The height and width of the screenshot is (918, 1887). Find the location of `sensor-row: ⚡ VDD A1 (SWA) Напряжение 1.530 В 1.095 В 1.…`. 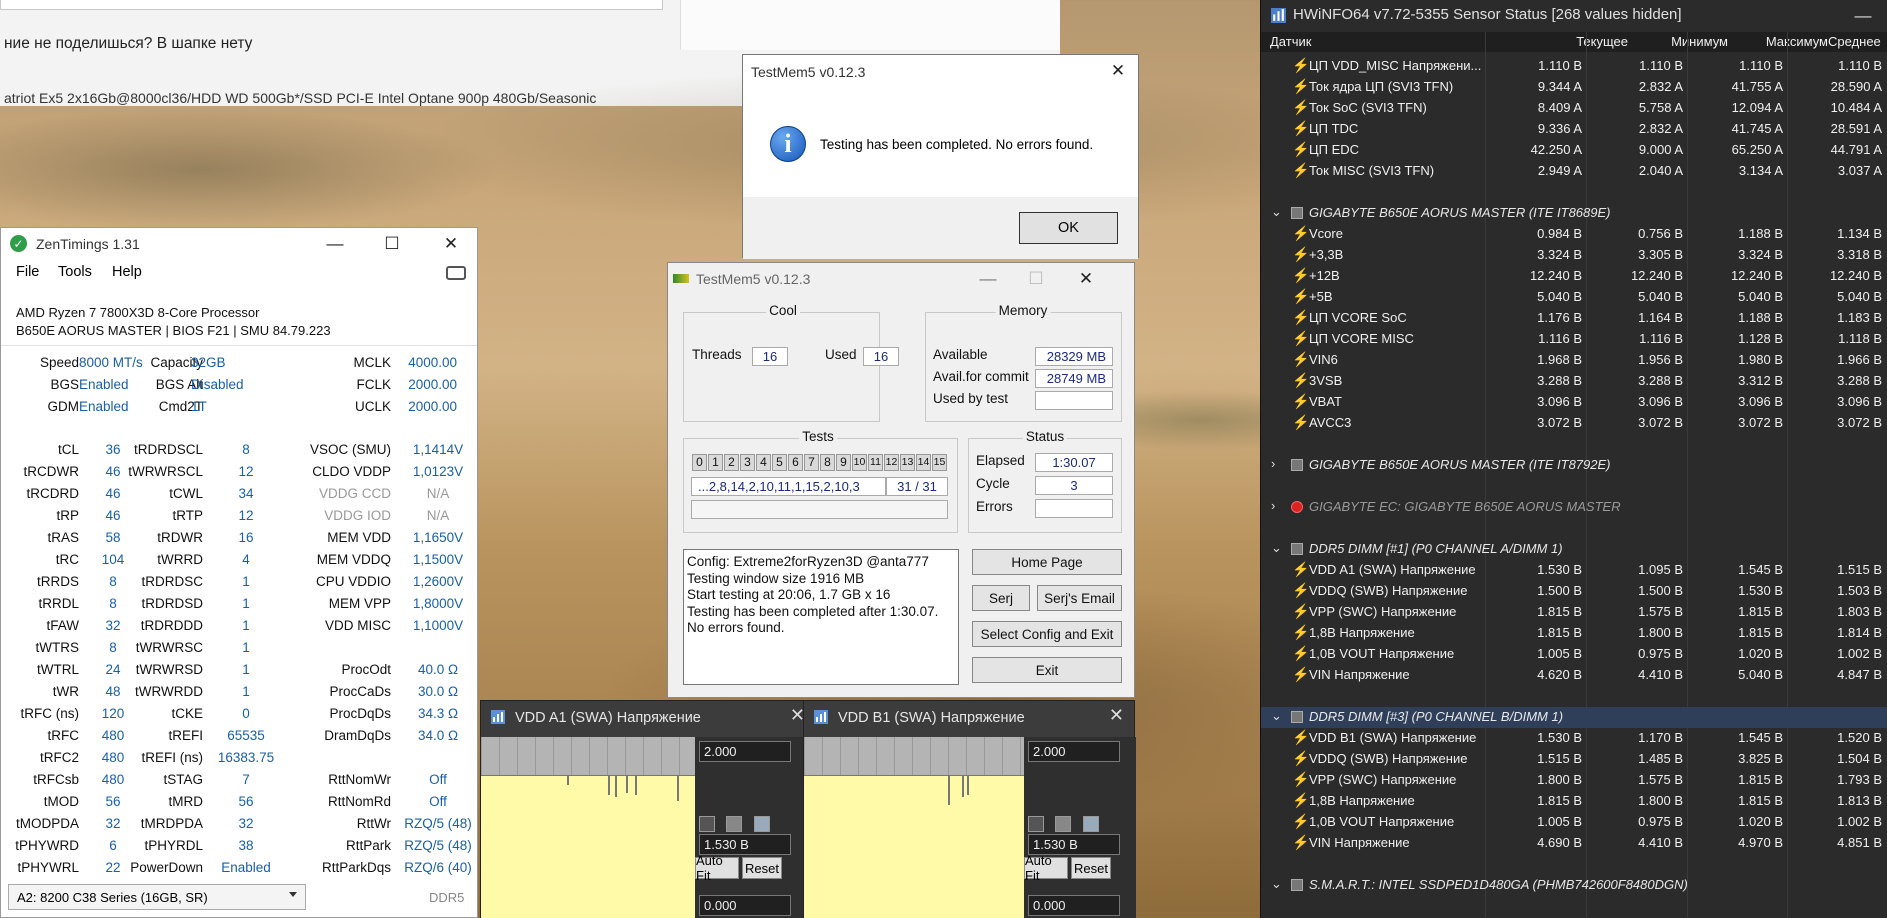

sensor-row: ⚡ VDD A1 (SWA) Напряжение 1.530 В 1.095 В 1.… is located at coordinates (1574, 570).